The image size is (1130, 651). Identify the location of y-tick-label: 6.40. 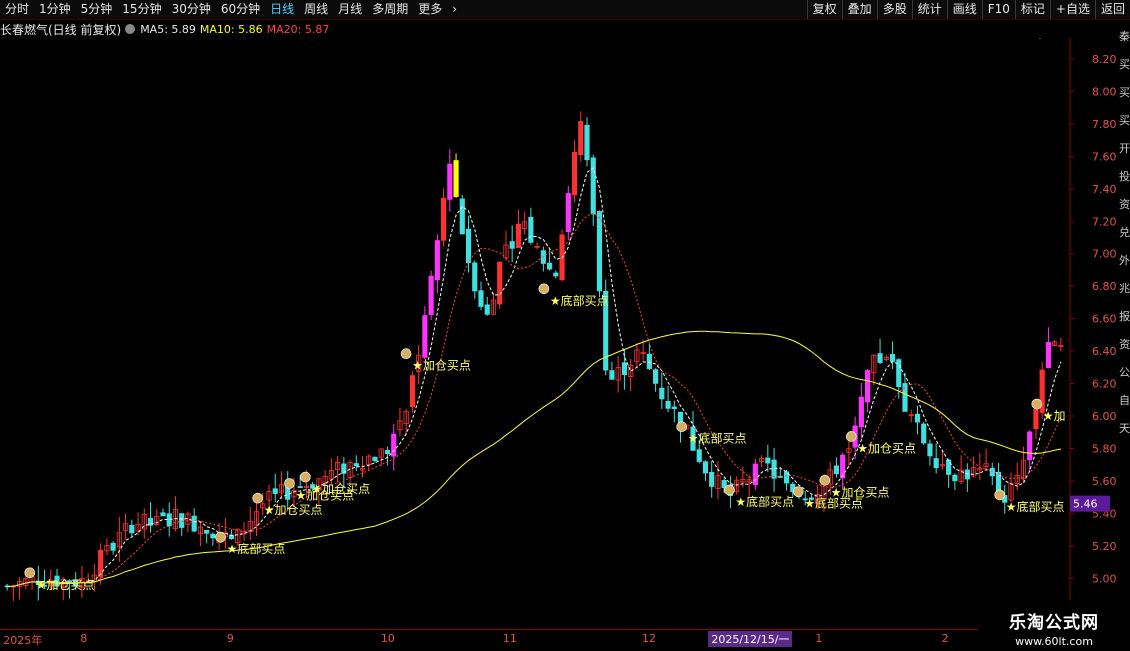
(1104, 351).